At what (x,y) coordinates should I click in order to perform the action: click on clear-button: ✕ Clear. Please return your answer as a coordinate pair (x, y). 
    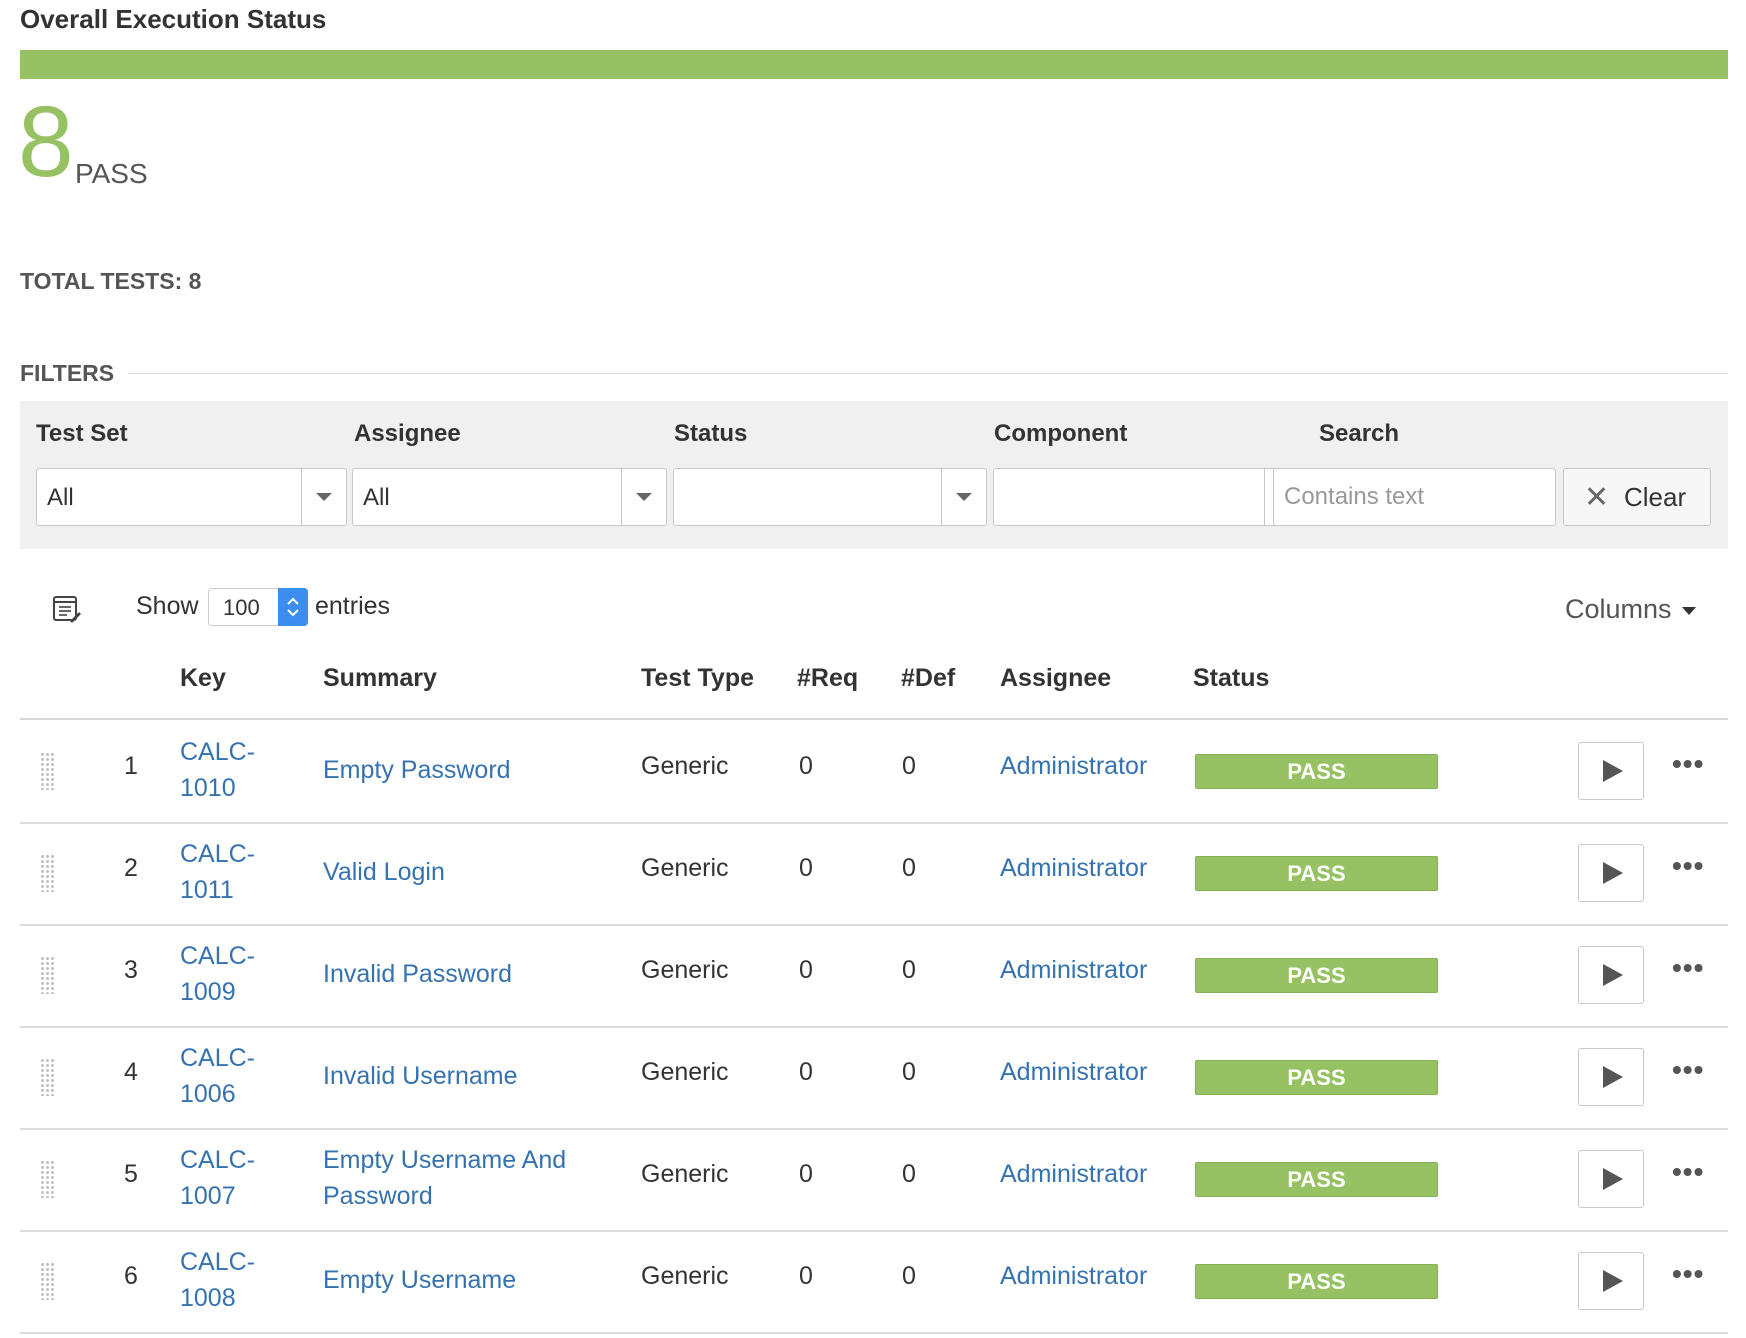
    Looking at the image, I should click on (1637, 497).